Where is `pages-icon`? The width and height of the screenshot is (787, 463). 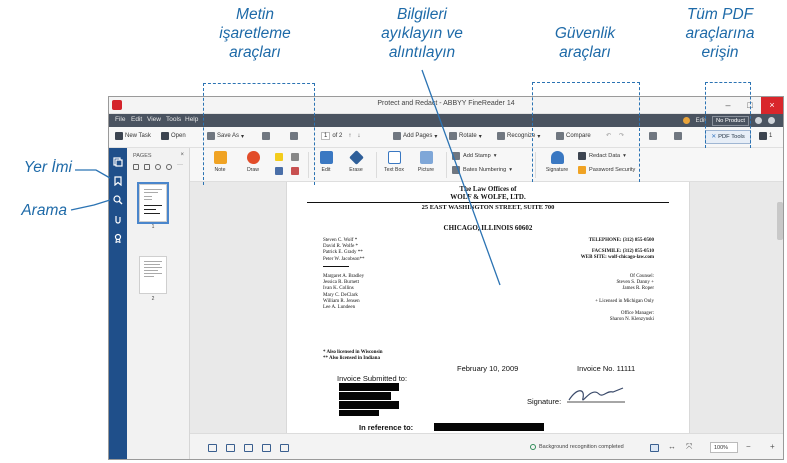
pages-icon is located at coordinates (118, 160).